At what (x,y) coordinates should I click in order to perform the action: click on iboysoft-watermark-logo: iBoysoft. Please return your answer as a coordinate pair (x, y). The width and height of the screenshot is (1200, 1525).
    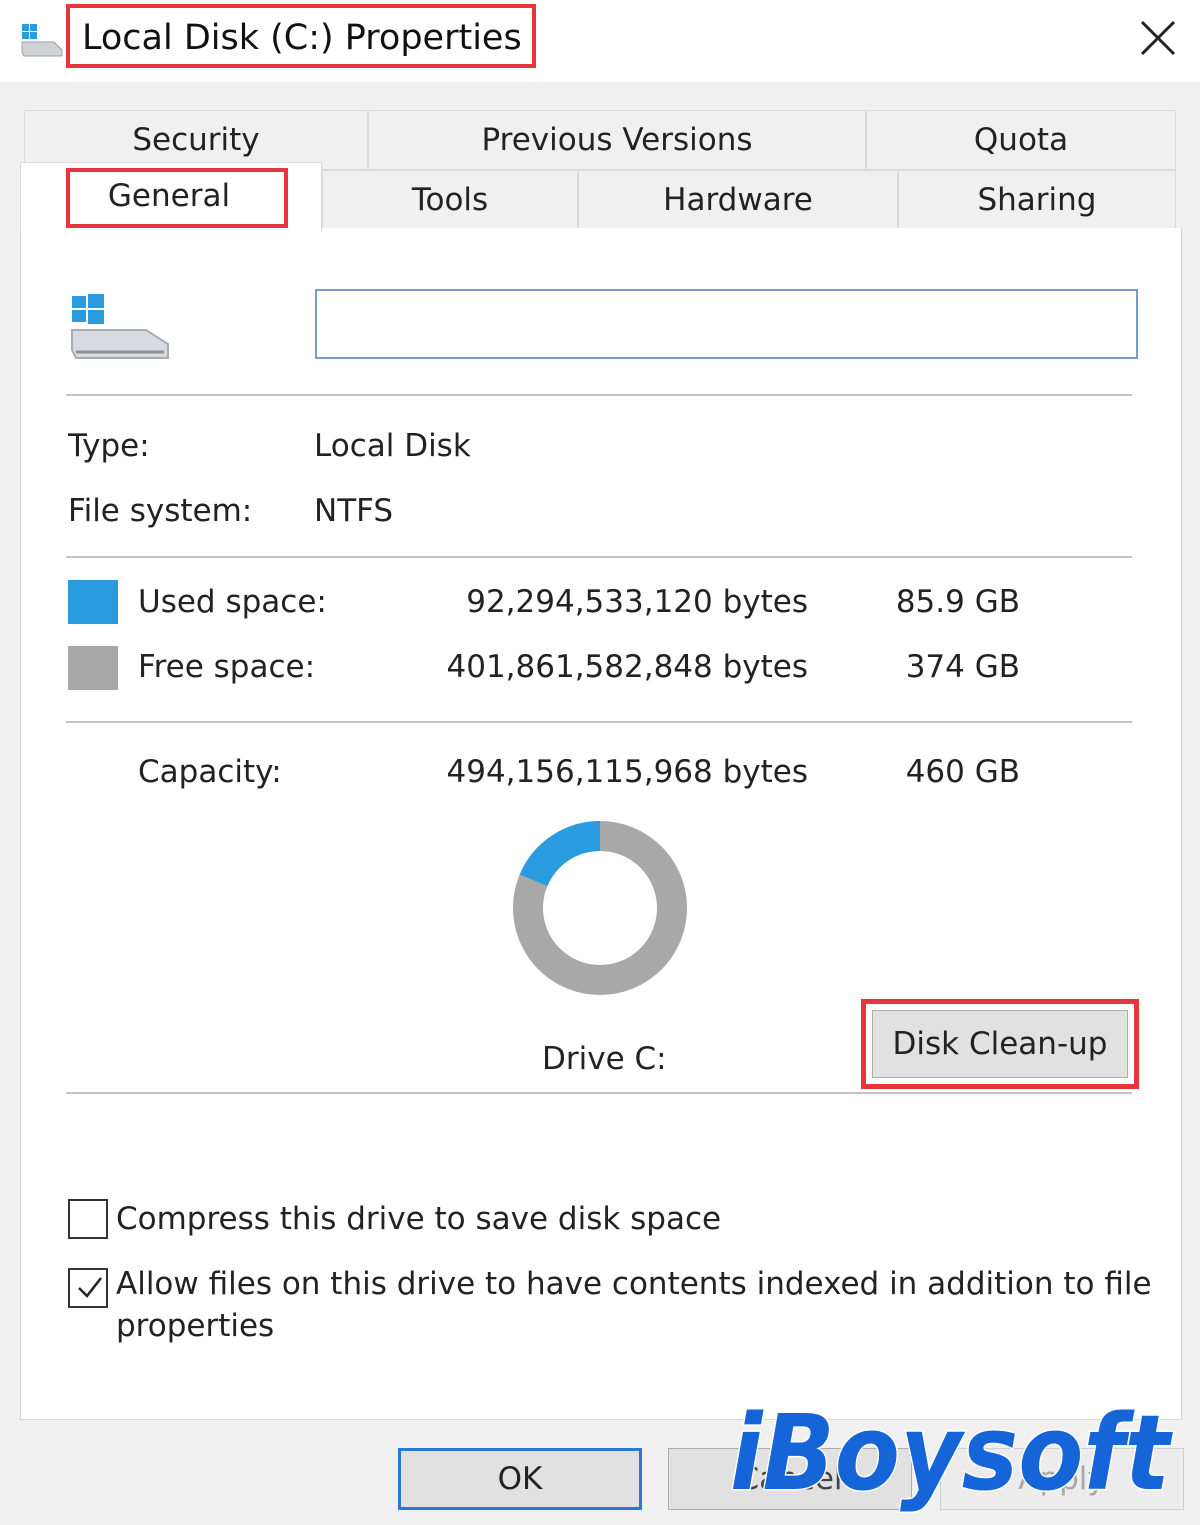
    Looking at the image, I should click on (952, 1453).